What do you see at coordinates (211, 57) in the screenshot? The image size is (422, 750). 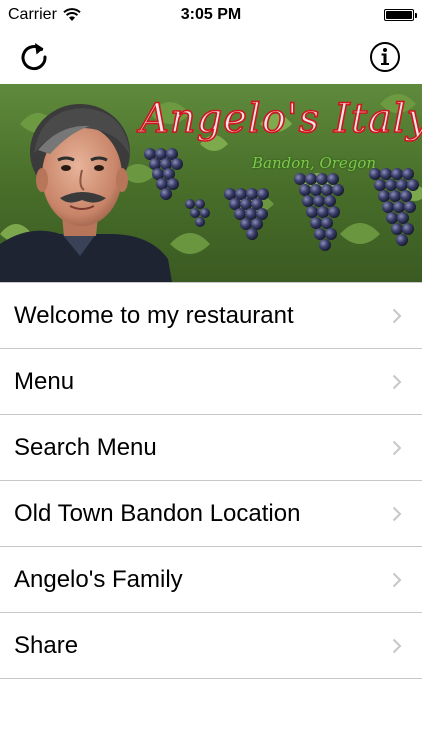 I see `nav-bar` at bounding box center [211, 57].